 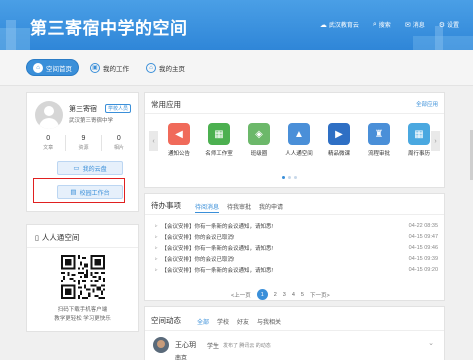 I want to click on cloud-icon: ☁, so click(x=323, y=25).